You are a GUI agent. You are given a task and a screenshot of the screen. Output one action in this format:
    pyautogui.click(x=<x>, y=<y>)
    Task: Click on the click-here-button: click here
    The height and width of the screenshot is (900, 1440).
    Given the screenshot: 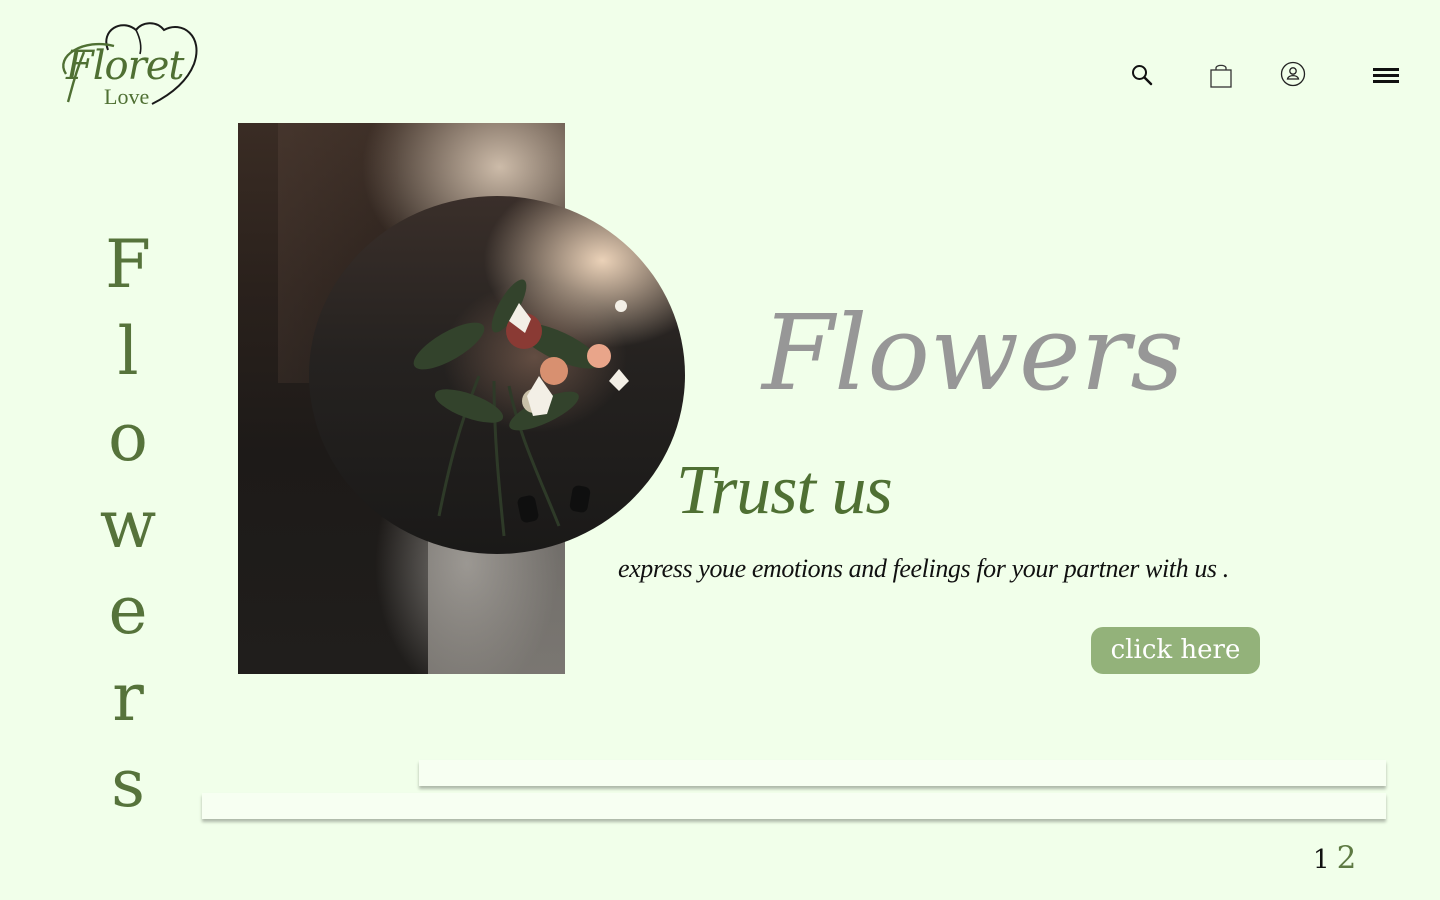 What is the action you would take?
    pyautogui.click(x=1175, y=650)
    